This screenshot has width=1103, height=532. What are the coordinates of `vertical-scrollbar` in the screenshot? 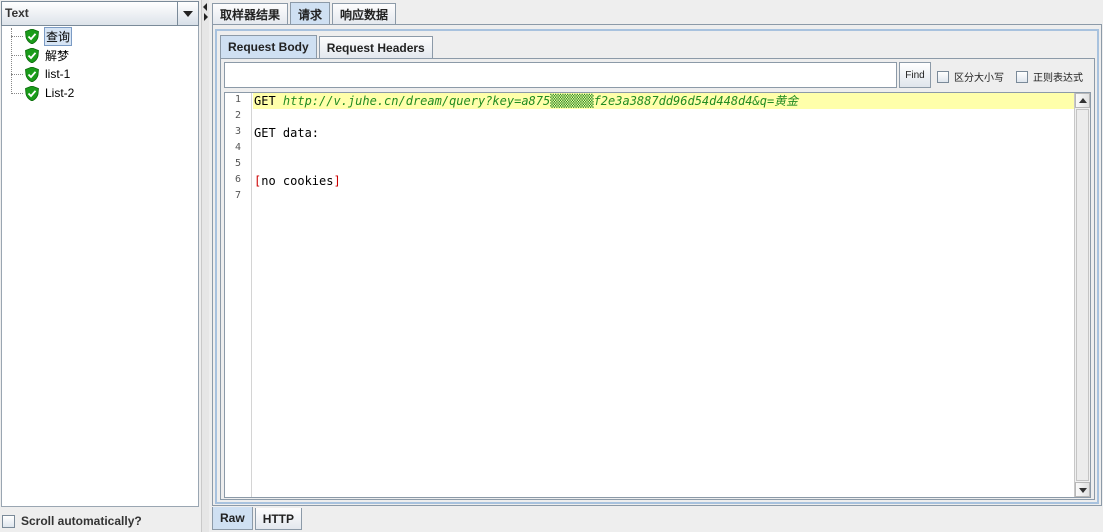 It's located at (1082, 295).